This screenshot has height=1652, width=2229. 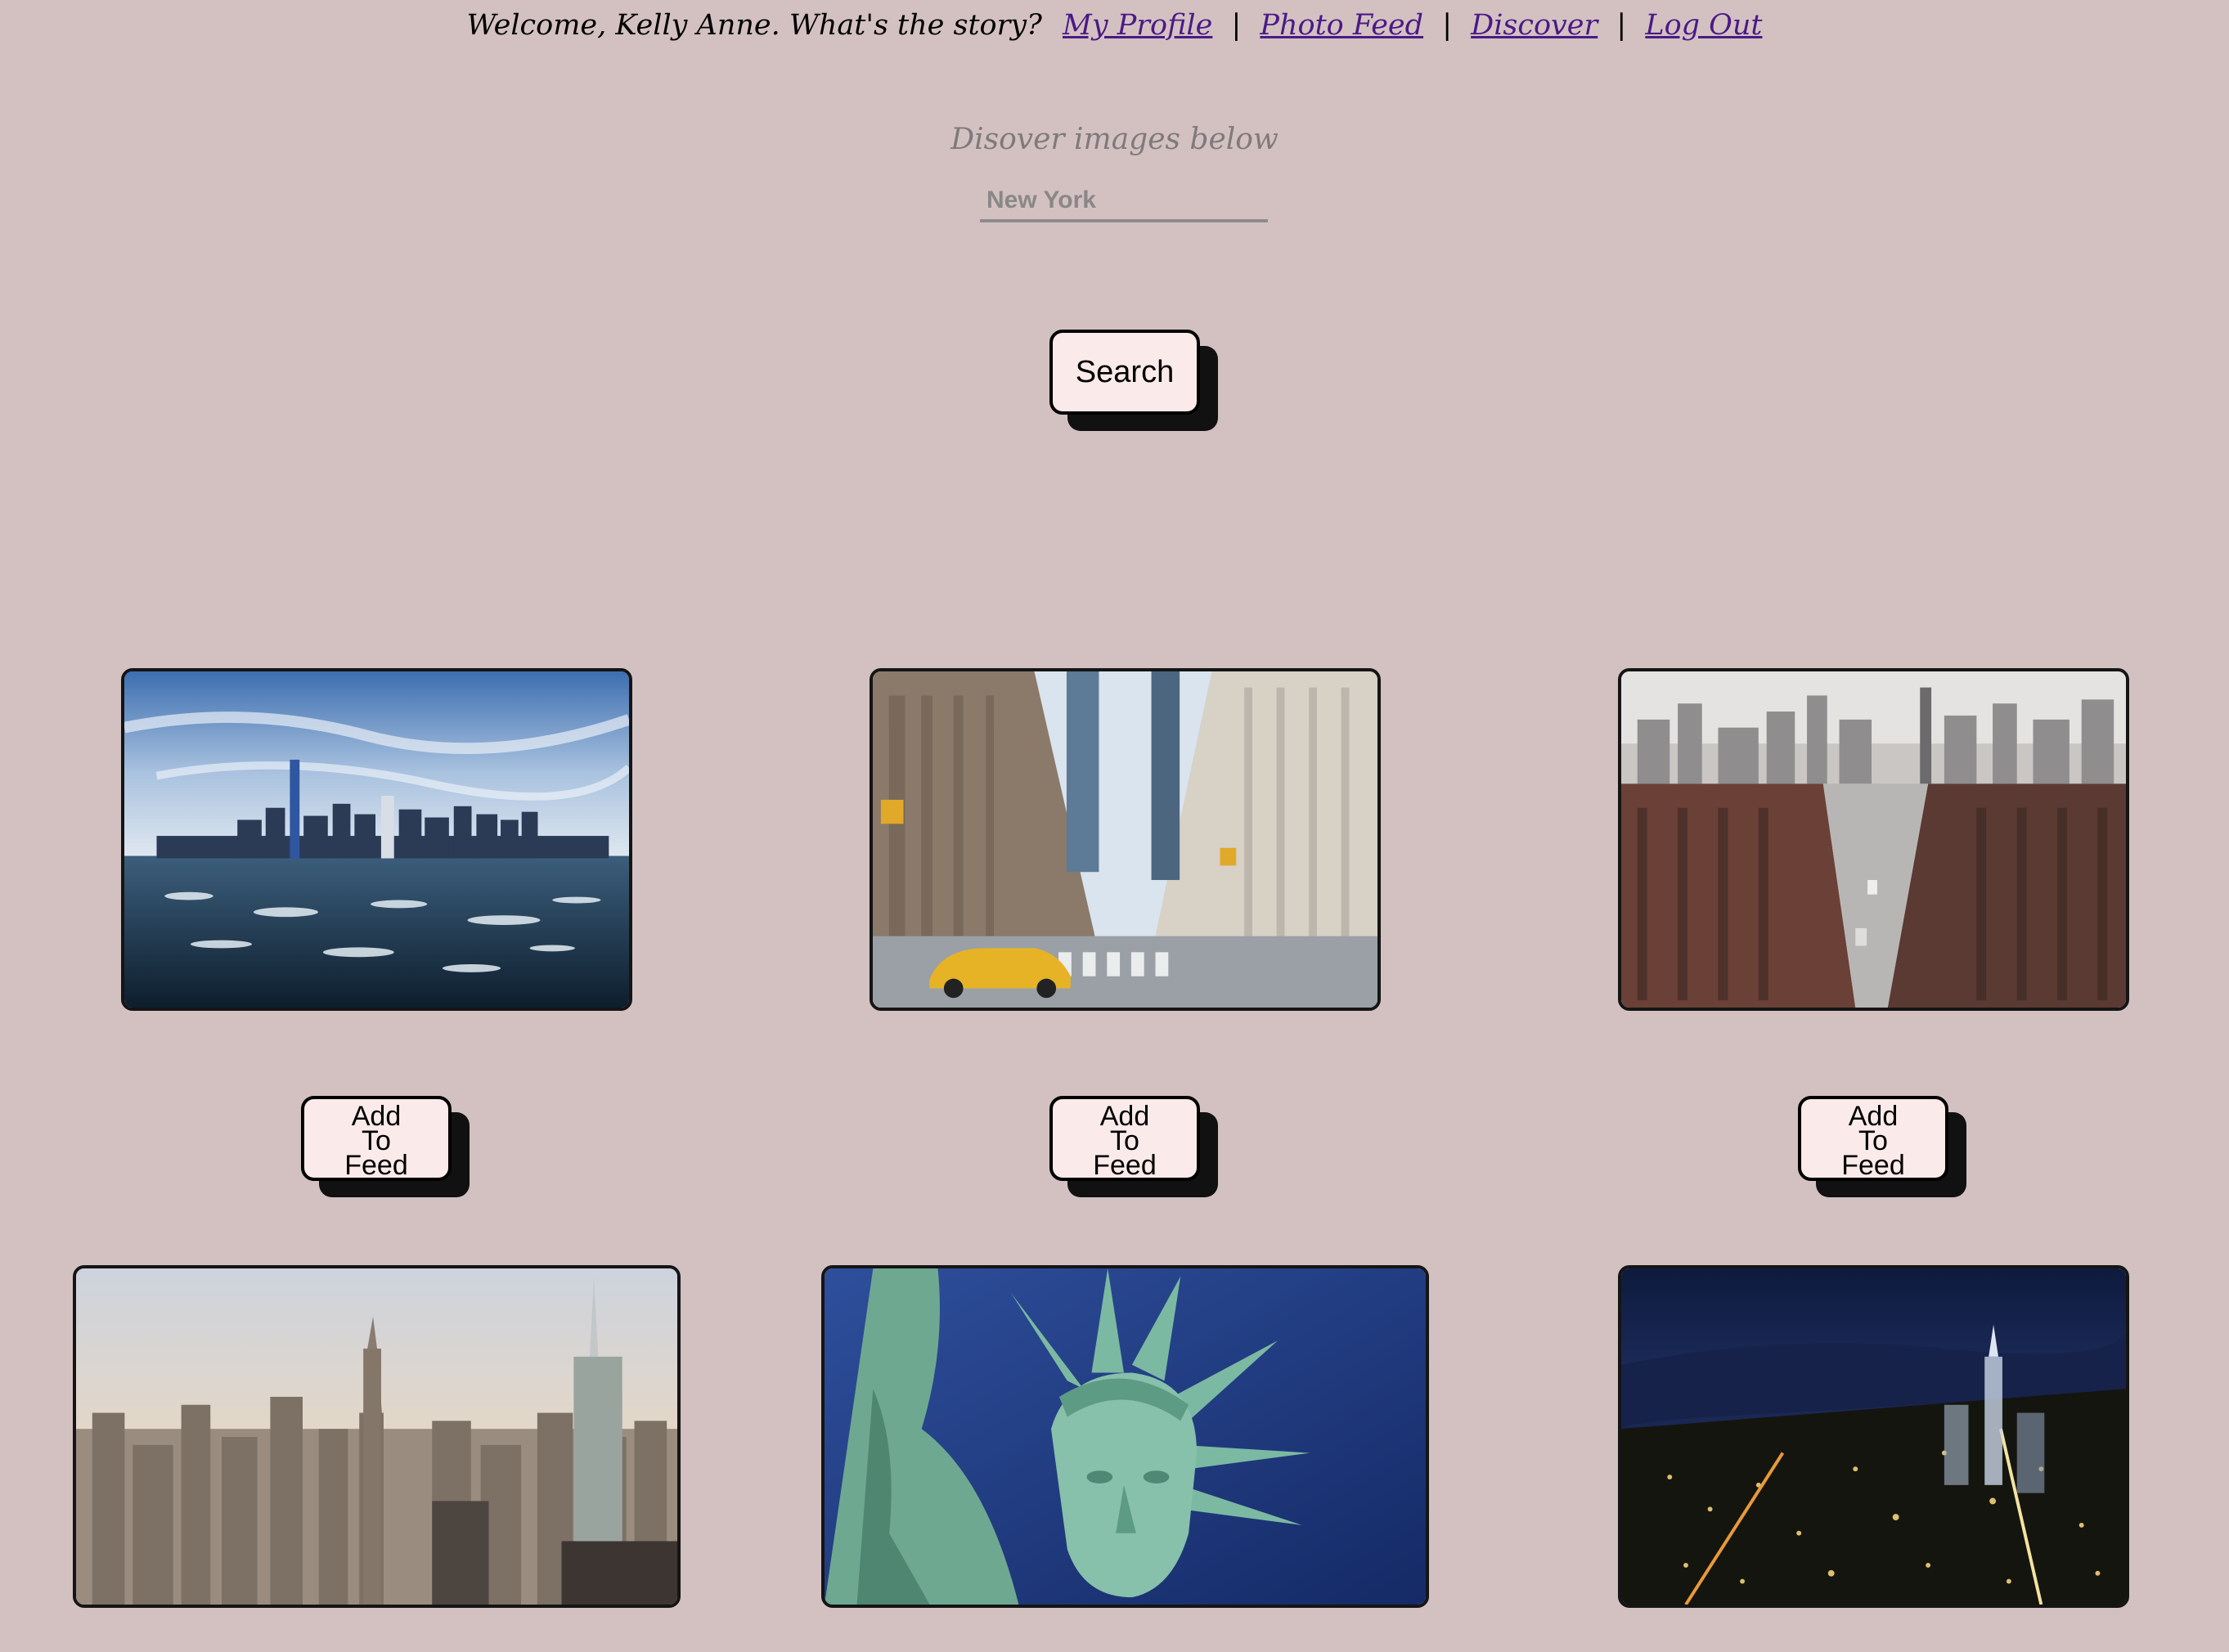 I want to click on aerial-street-photo, so click(x=1873, y=839).